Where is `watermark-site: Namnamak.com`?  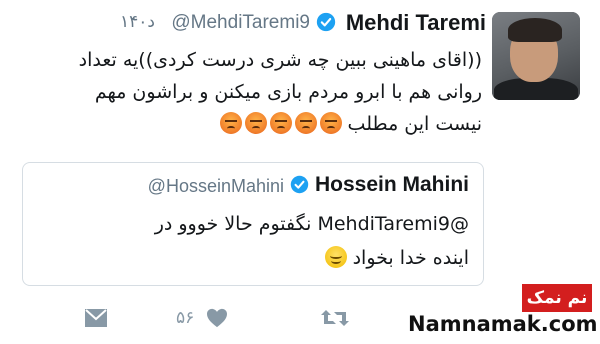 watermark-site: Namnamak.com is located at coordinates (503, 324).